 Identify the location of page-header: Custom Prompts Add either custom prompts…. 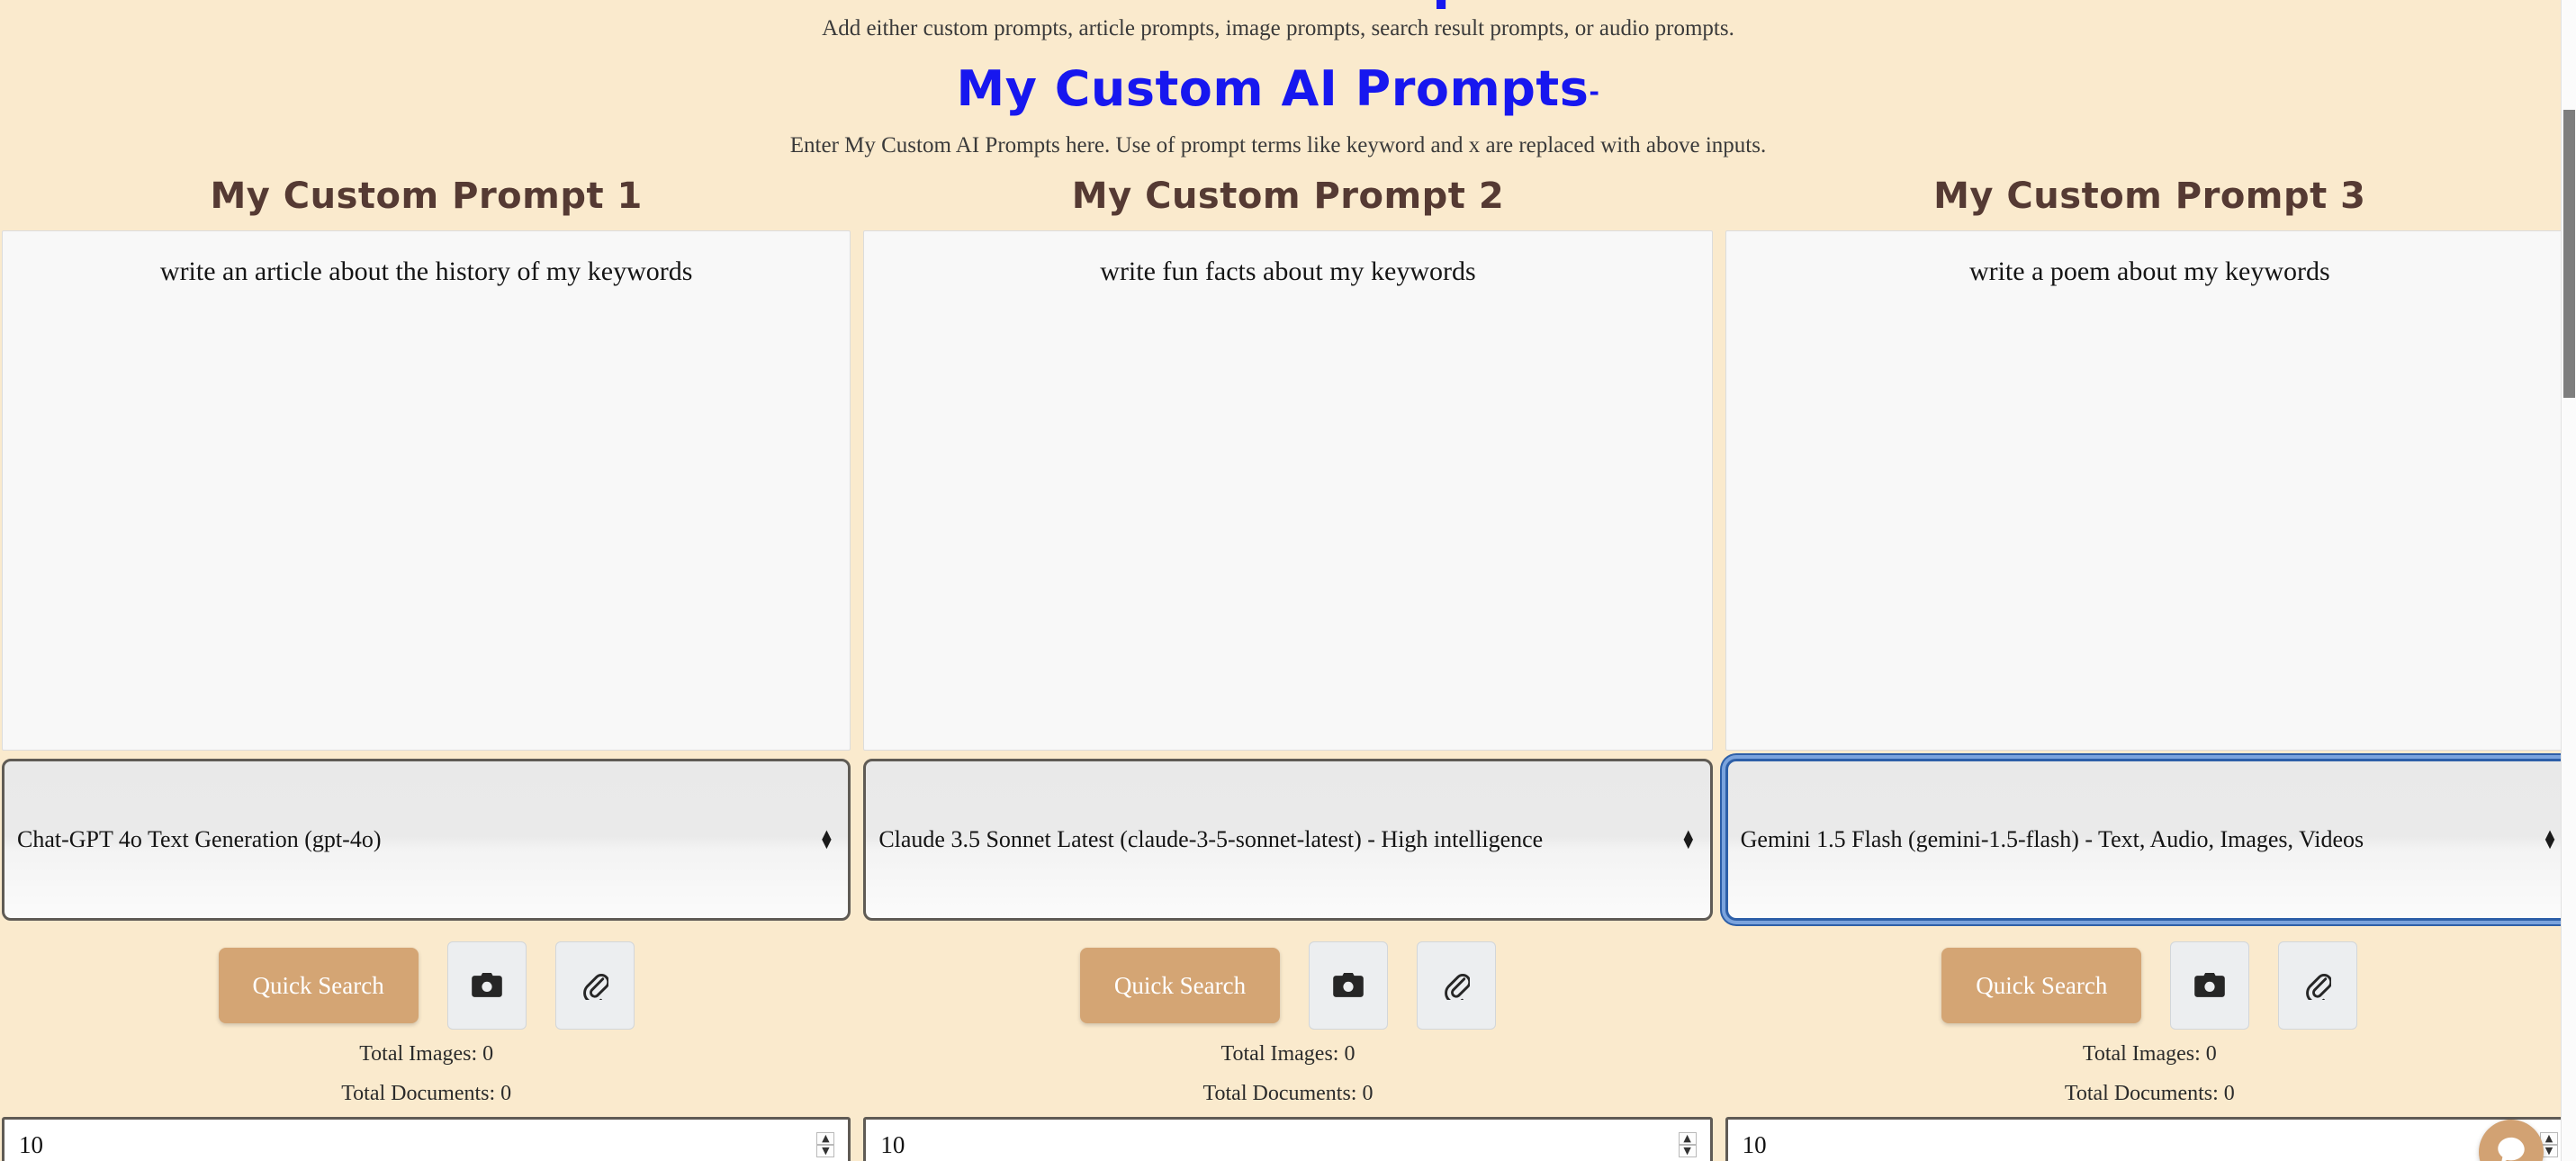
(1278, 79).